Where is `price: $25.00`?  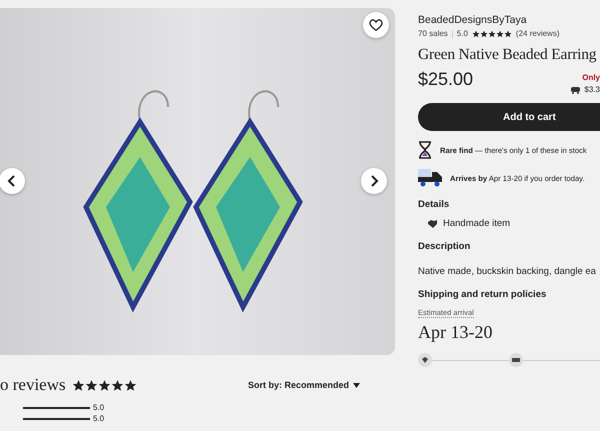 price: $25.00 is located at coordinates (446, 79).